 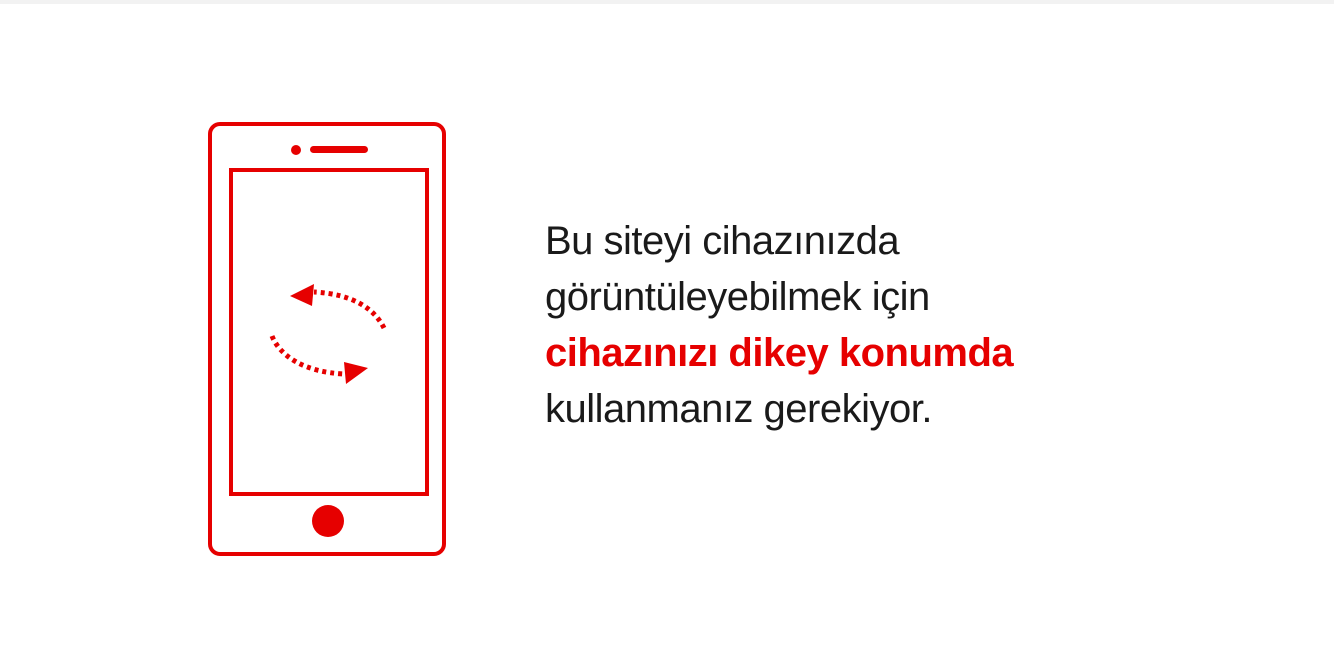 I want to click on home-button-icon, so click(x=328, y=521).